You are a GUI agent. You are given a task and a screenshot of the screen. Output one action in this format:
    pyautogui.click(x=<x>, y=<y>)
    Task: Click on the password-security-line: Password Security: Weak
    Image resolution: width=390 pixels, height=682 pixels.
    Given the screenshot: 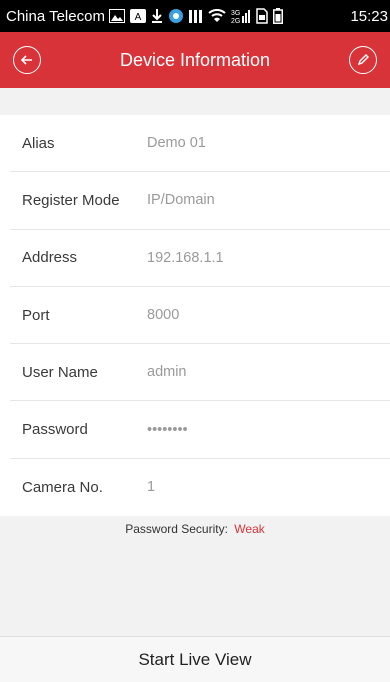 What is the action you would take?
    pyautogui.click(x=195, y=529)
    